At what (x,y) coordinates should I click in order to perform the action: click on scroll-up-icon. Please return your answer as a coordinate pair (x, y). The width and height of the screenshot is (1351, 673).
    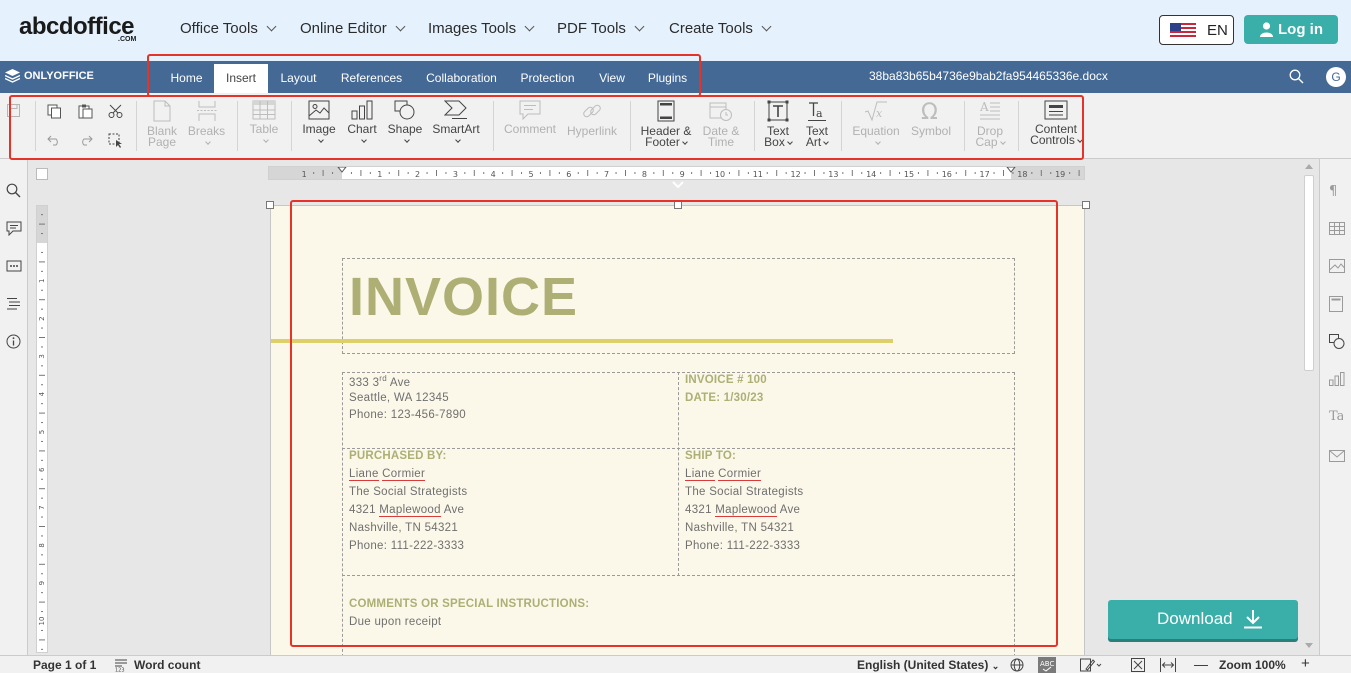
    Looking at the image, I should click on (1309, 166).